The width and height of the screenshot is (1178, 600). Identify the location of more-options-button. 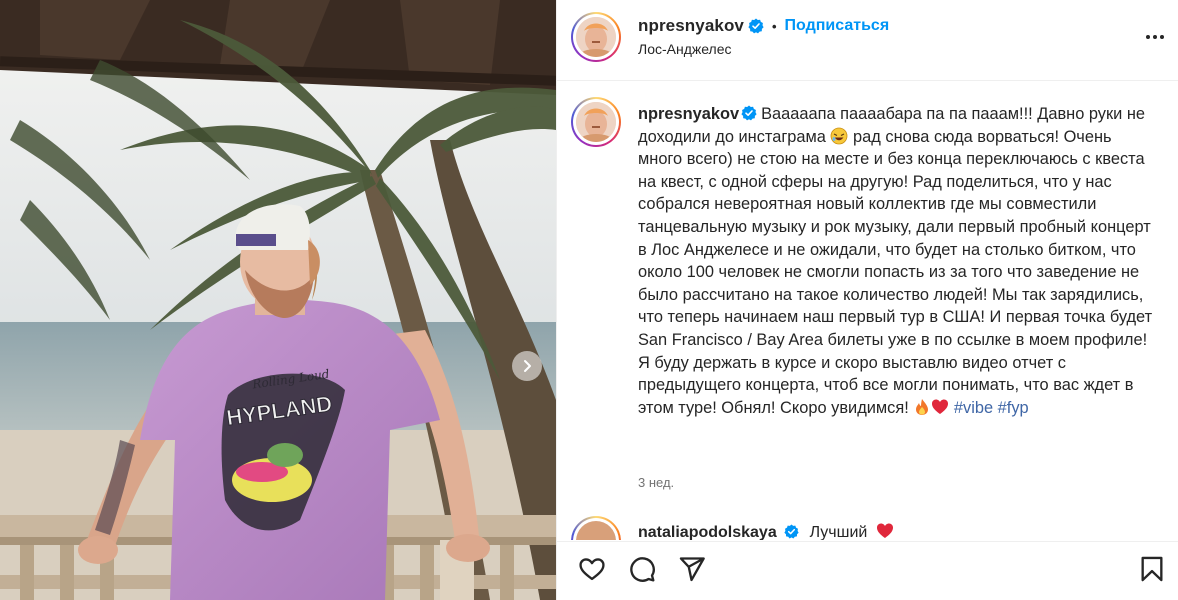
(1155, 37).